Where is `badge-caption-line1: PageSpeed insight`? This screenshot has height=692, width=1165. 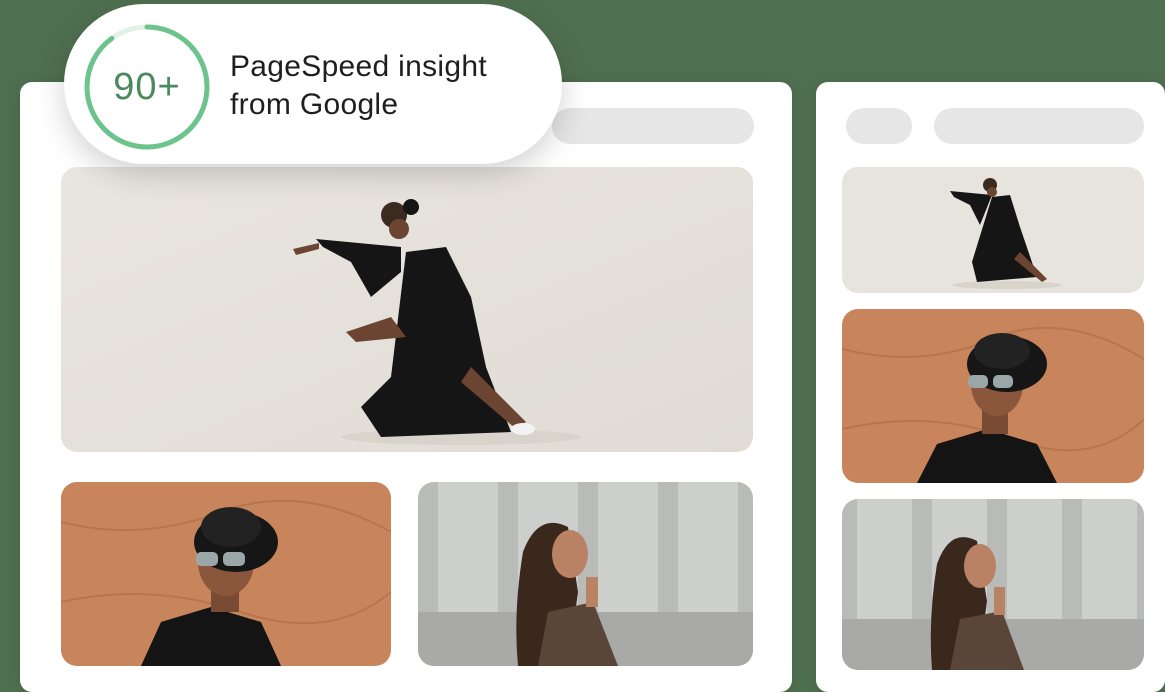 badge-caption-line1: PageSpeed insight is located at coordinates (358, 66).